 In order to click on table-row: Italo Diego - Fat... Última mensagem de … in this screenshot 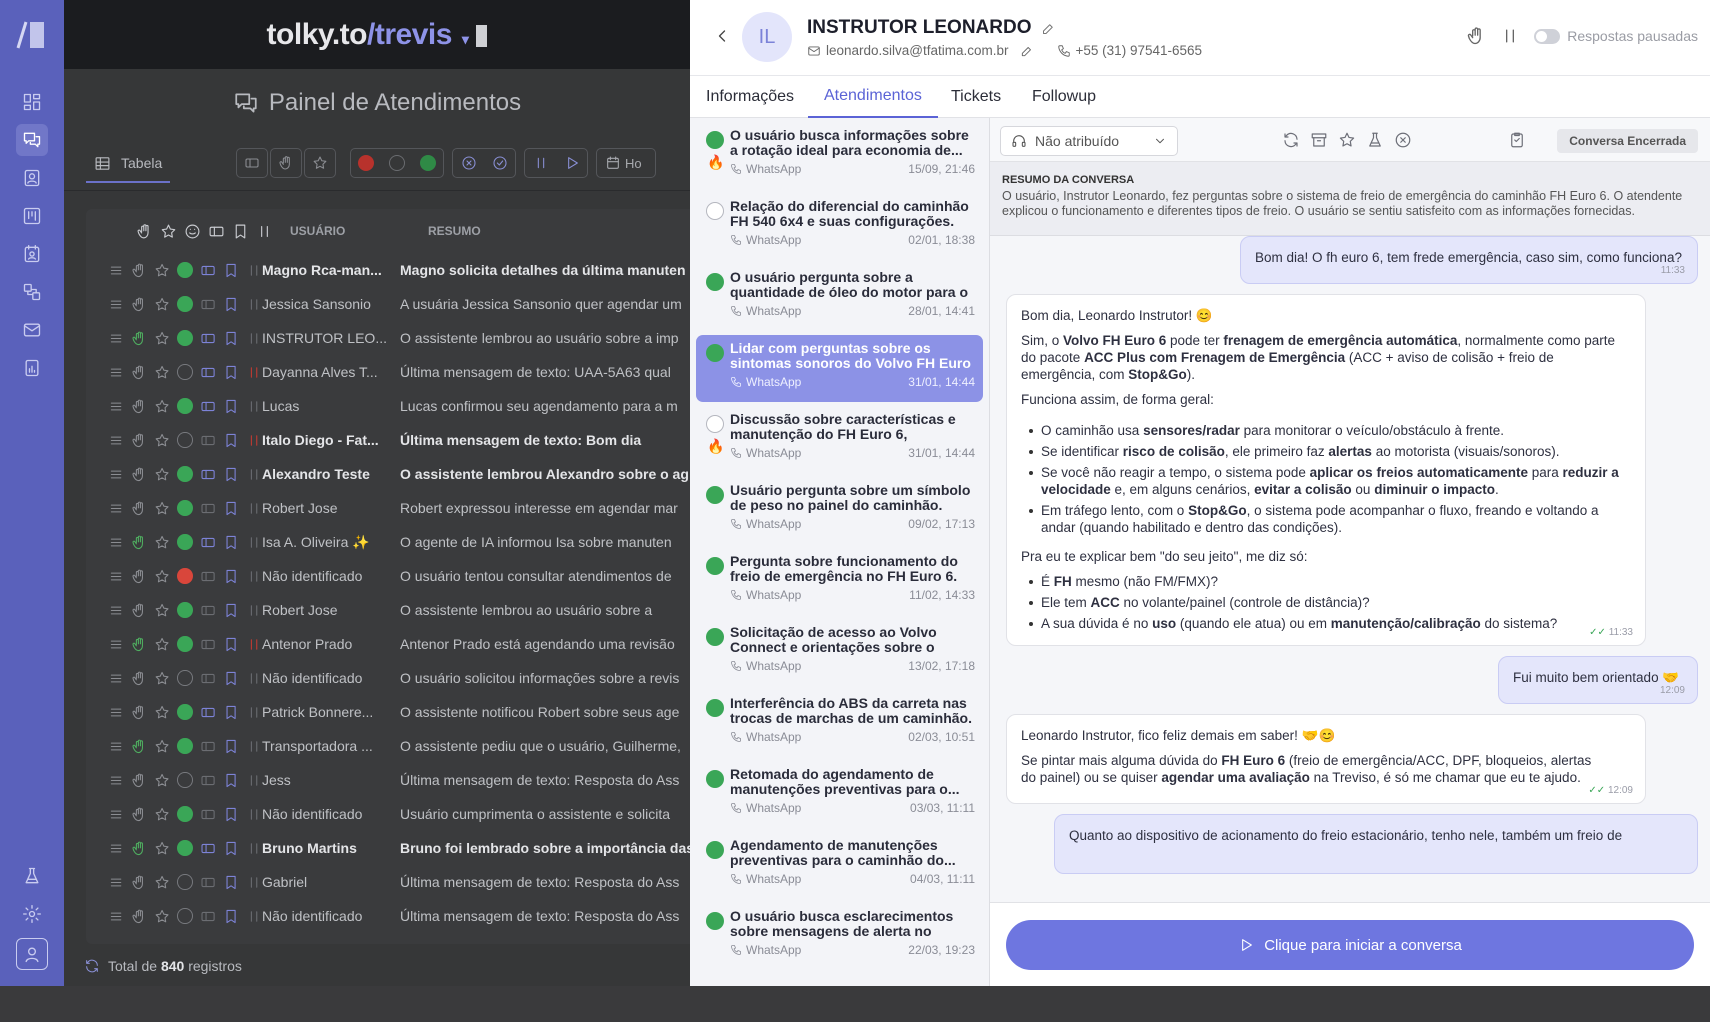, I will do `click(388, 440)`.